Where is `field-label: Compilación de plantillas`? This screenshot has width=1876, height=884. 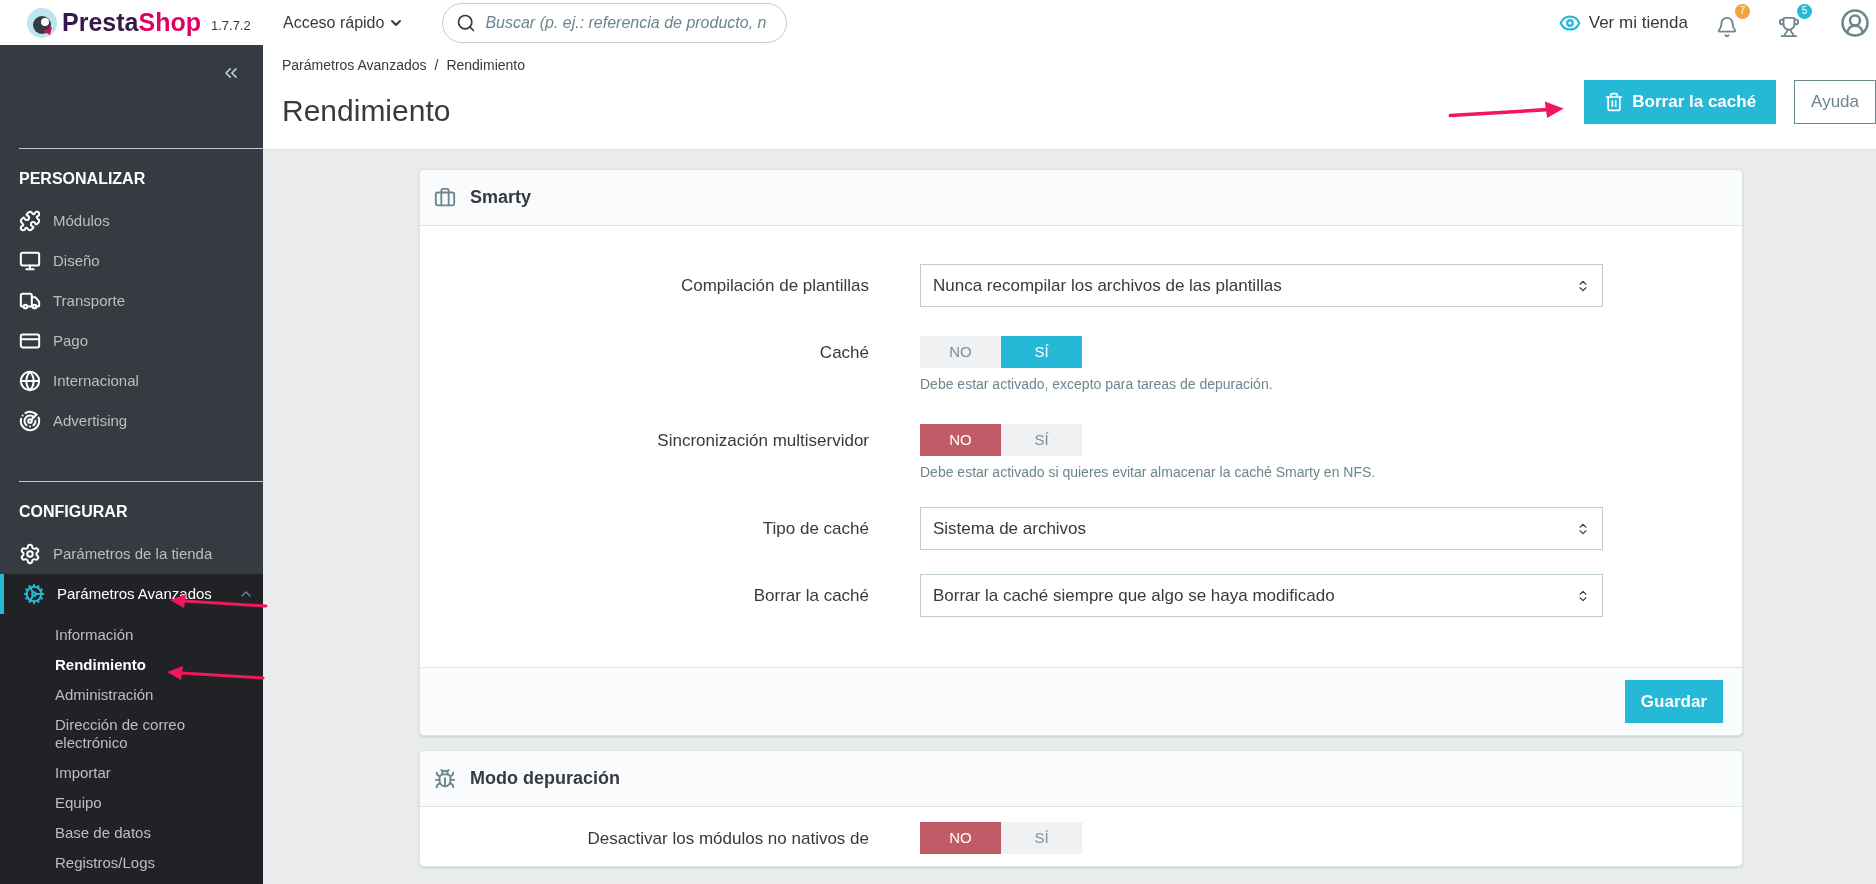
field-label: Compilación de plantillas is located at coordinates (774, 285).